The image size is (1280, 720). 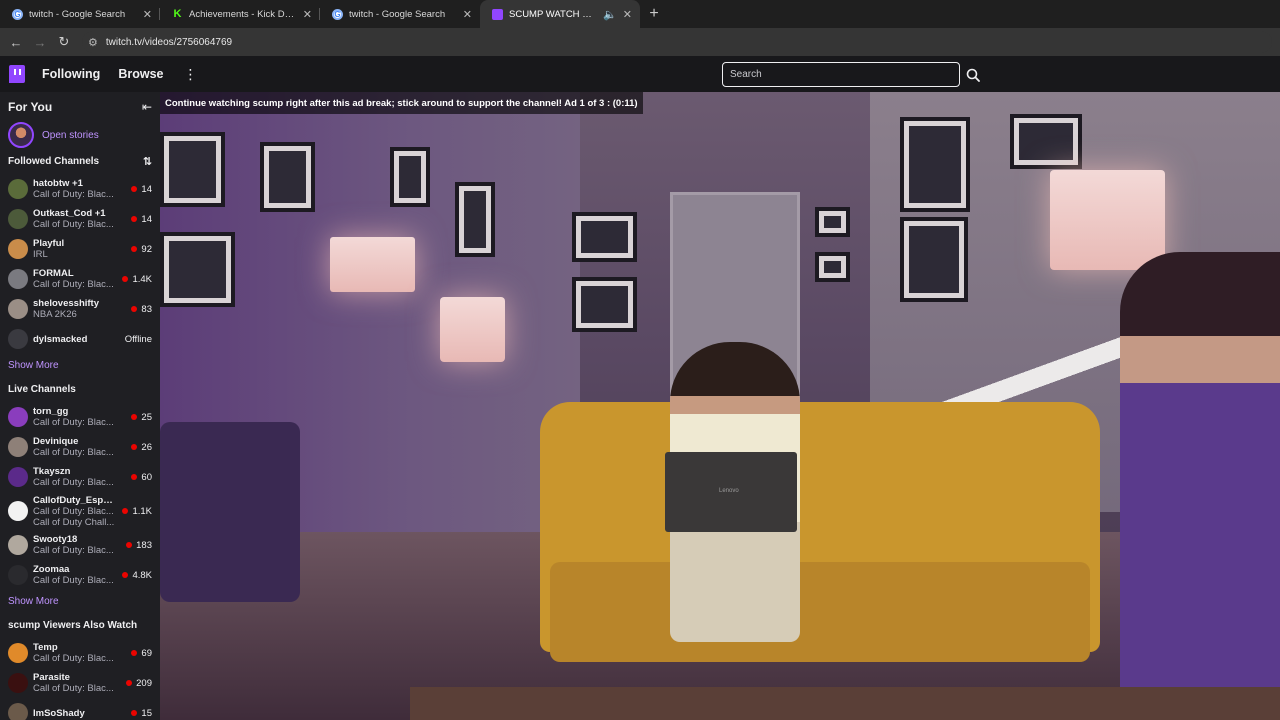 What do you see at coordinates (40, 42) in the screenshot?
I see `forward-icon: →` at bounding box center [40, 42].